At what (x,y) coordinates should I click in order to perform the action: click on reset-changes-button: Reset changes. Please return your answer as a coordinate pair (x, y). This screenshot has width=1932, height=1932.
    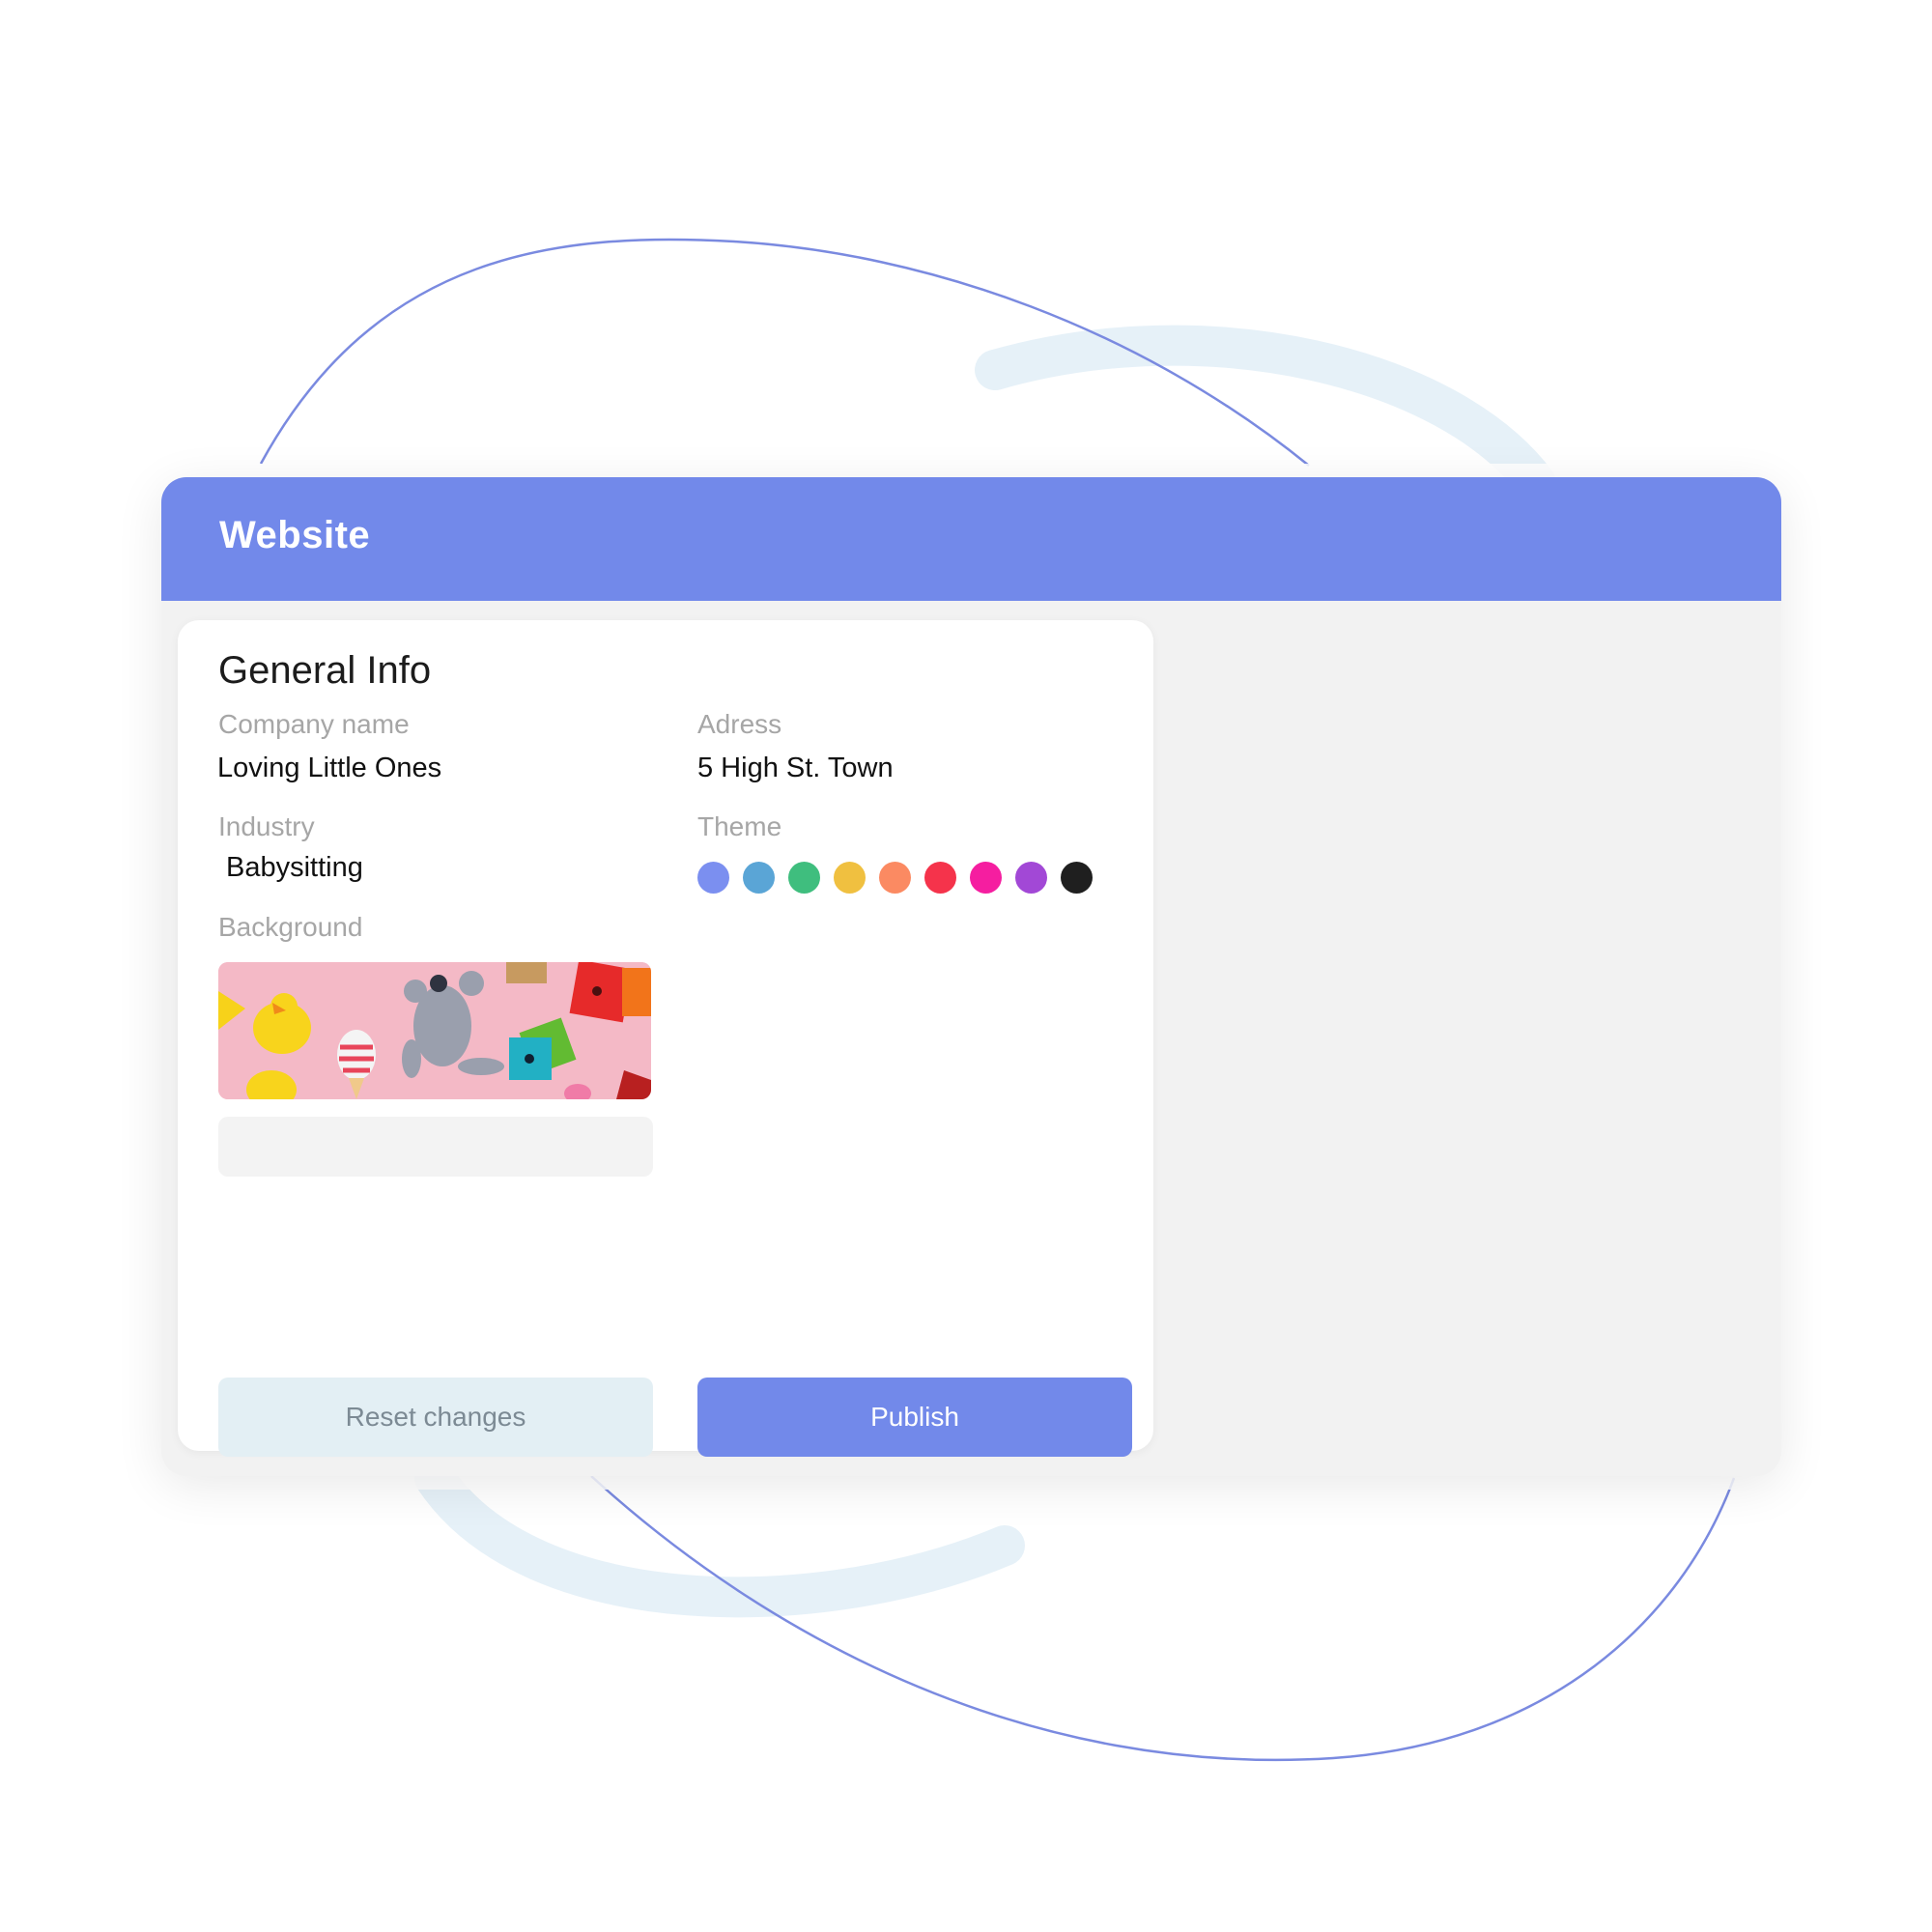
    Looking at the image, I should click on (435, 1417).